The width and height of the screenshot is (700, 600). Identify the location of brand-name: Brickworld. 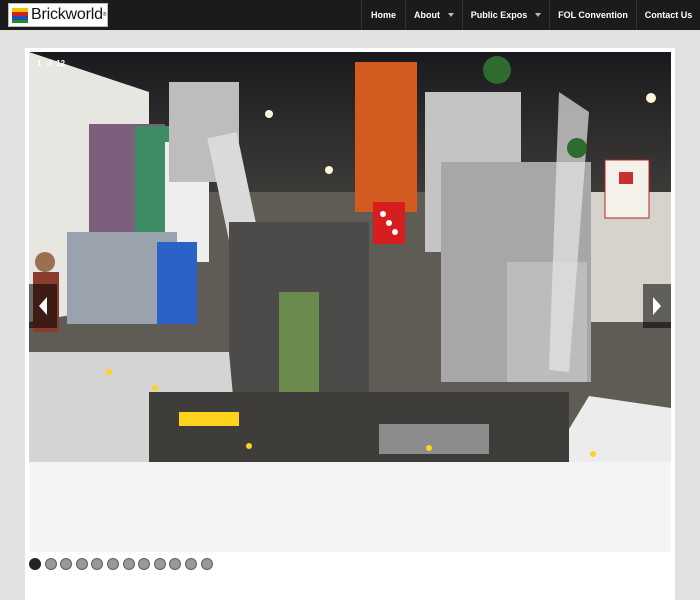
(67, 14).